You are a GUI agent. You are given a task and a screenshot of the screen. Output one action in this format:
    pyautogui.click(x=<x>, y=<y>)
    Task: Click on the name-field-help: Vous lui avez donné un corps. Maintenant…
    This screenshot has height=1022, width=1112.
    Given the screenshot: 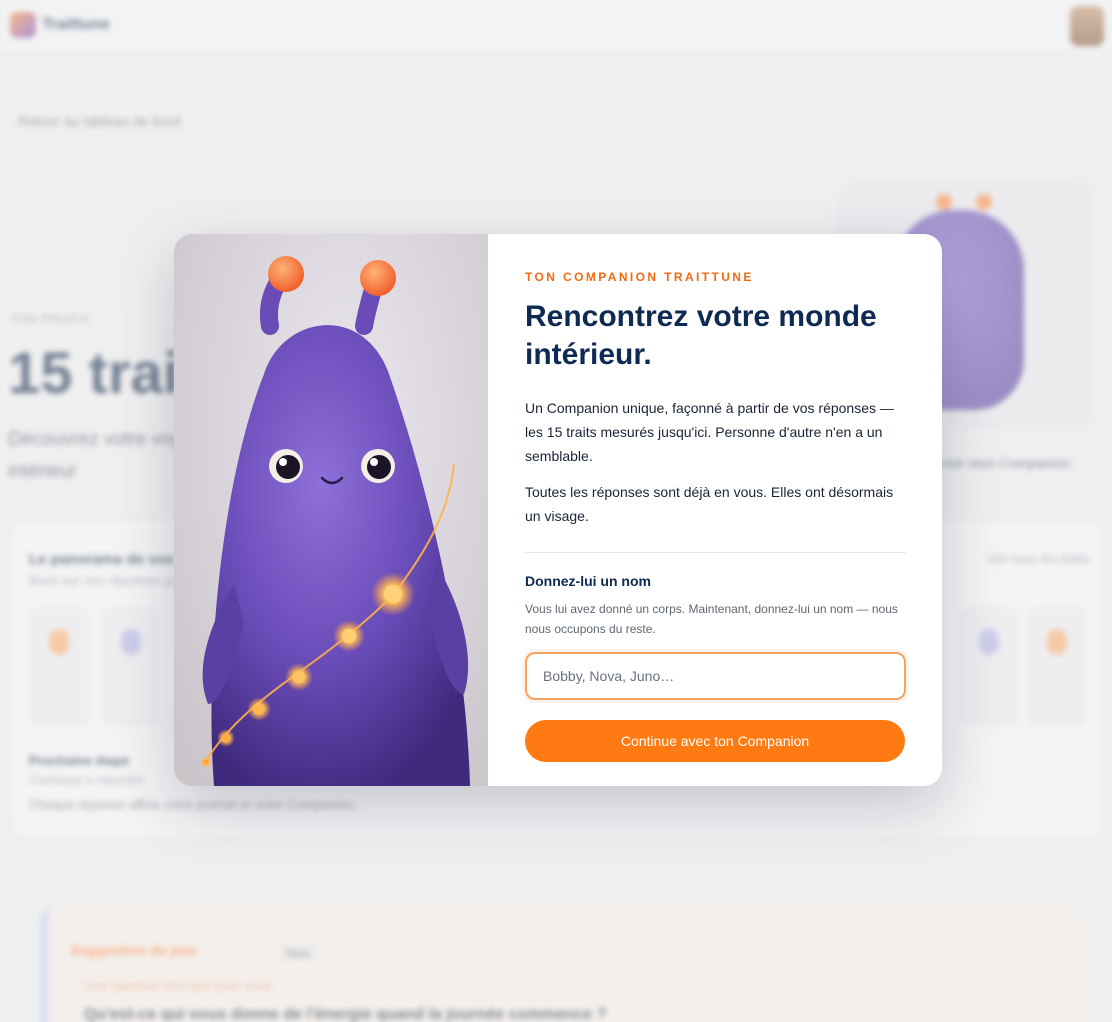 What is the action you would take?
    pyautogui.click(x=711, y=619)
    